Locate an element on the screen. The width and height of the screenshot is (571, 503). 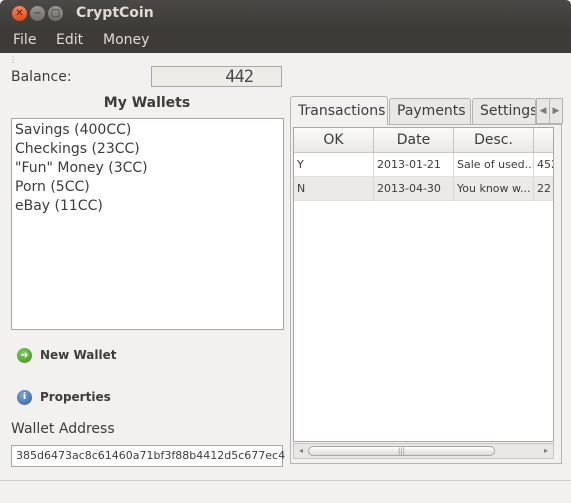
minimize-icon: − is located at coordinates (37, 13).